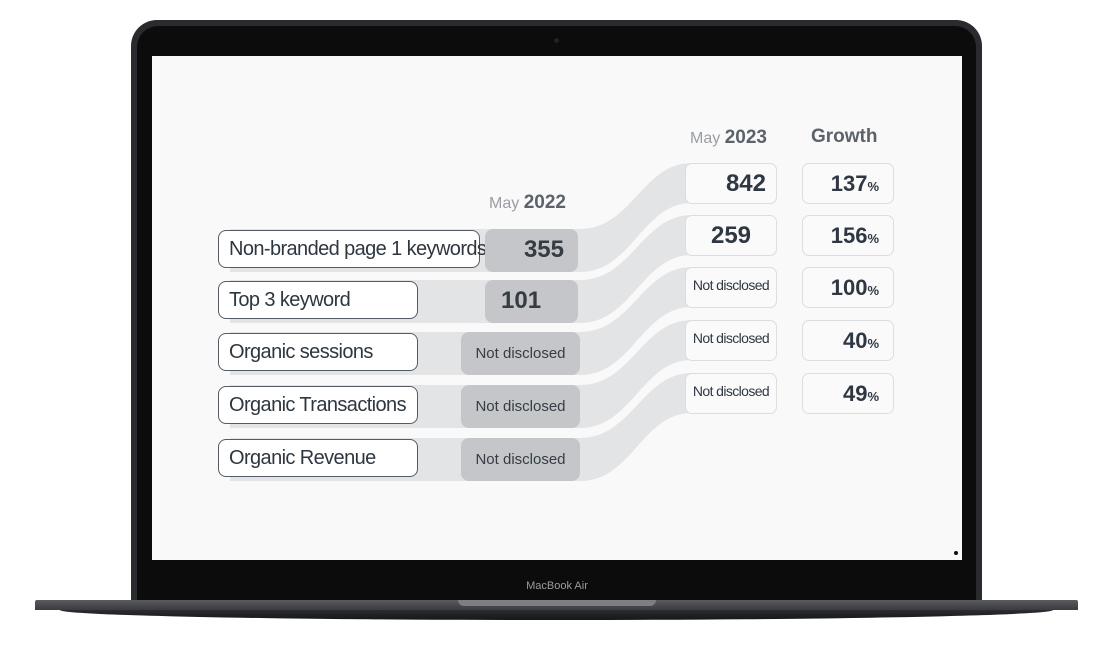  I want to click on metric-label: Organic sessions, so click(318, 352).